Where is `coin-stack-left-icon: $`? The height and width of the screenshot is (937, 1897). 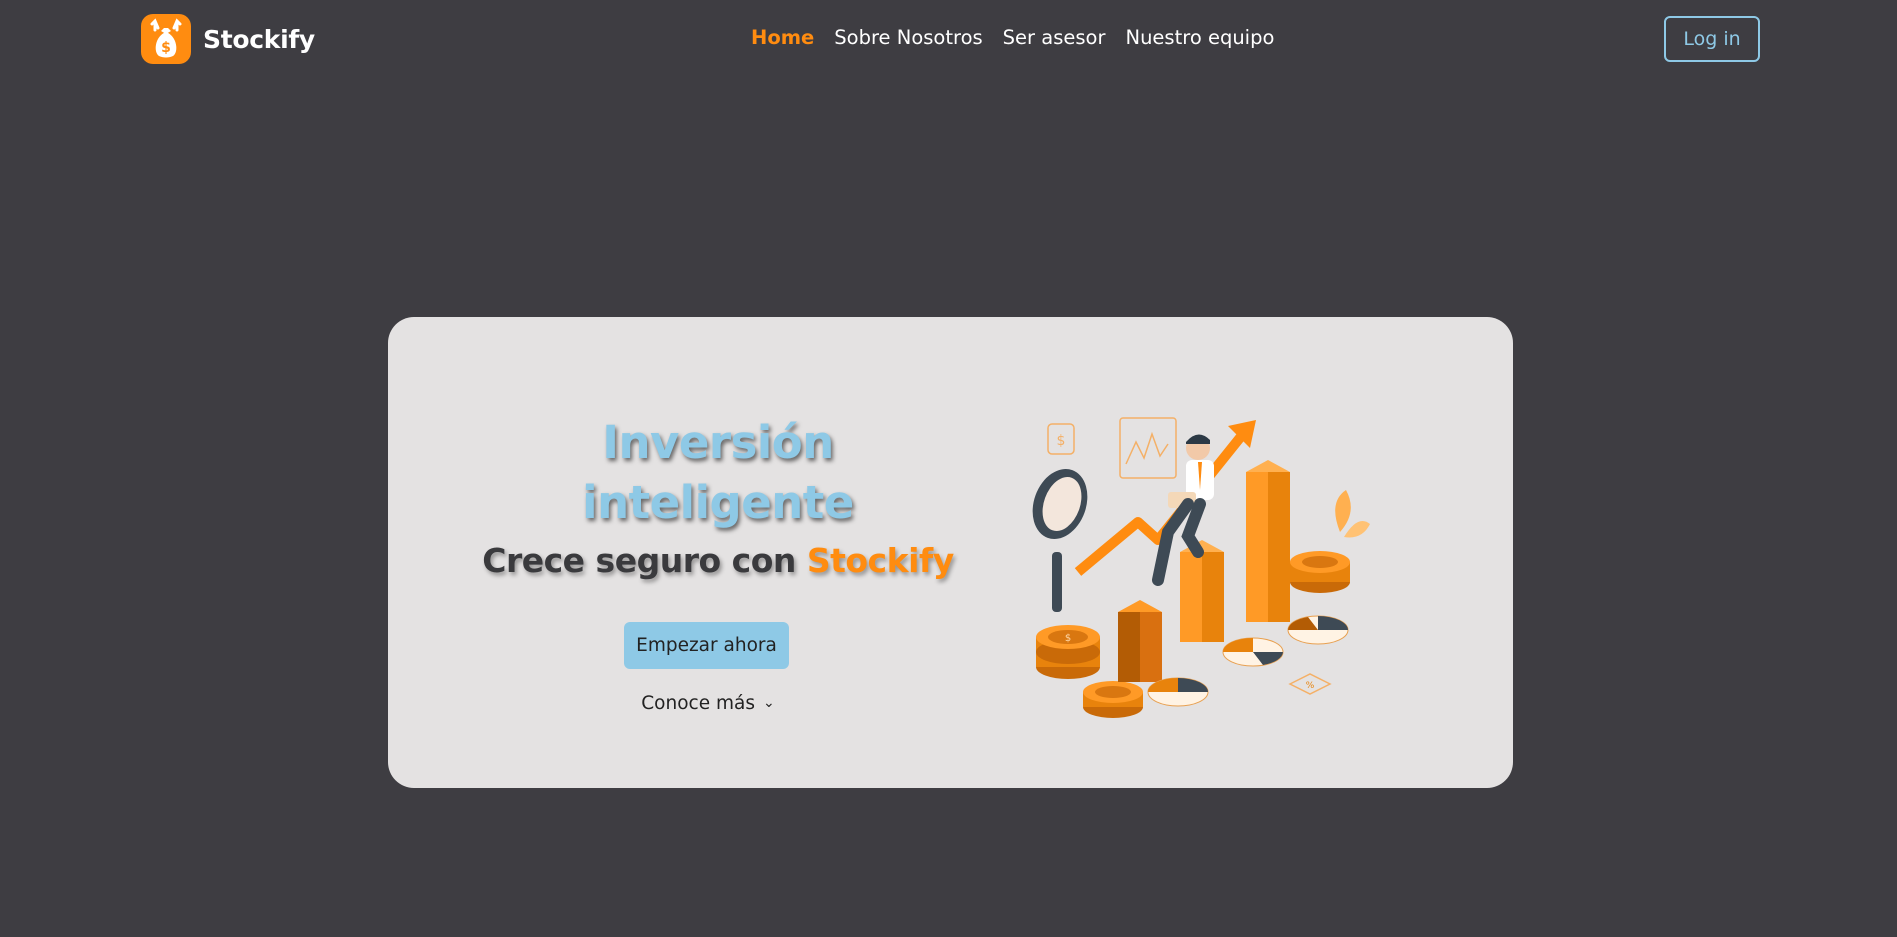 coin-stack-left-icon: $ is located at coordinates (1068, 652).